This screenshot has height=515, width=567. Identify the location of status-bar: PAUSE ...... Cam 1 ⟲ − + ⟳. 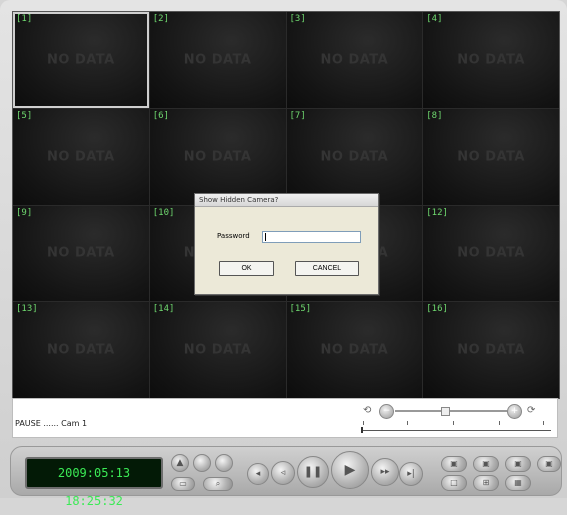
(285, 418).